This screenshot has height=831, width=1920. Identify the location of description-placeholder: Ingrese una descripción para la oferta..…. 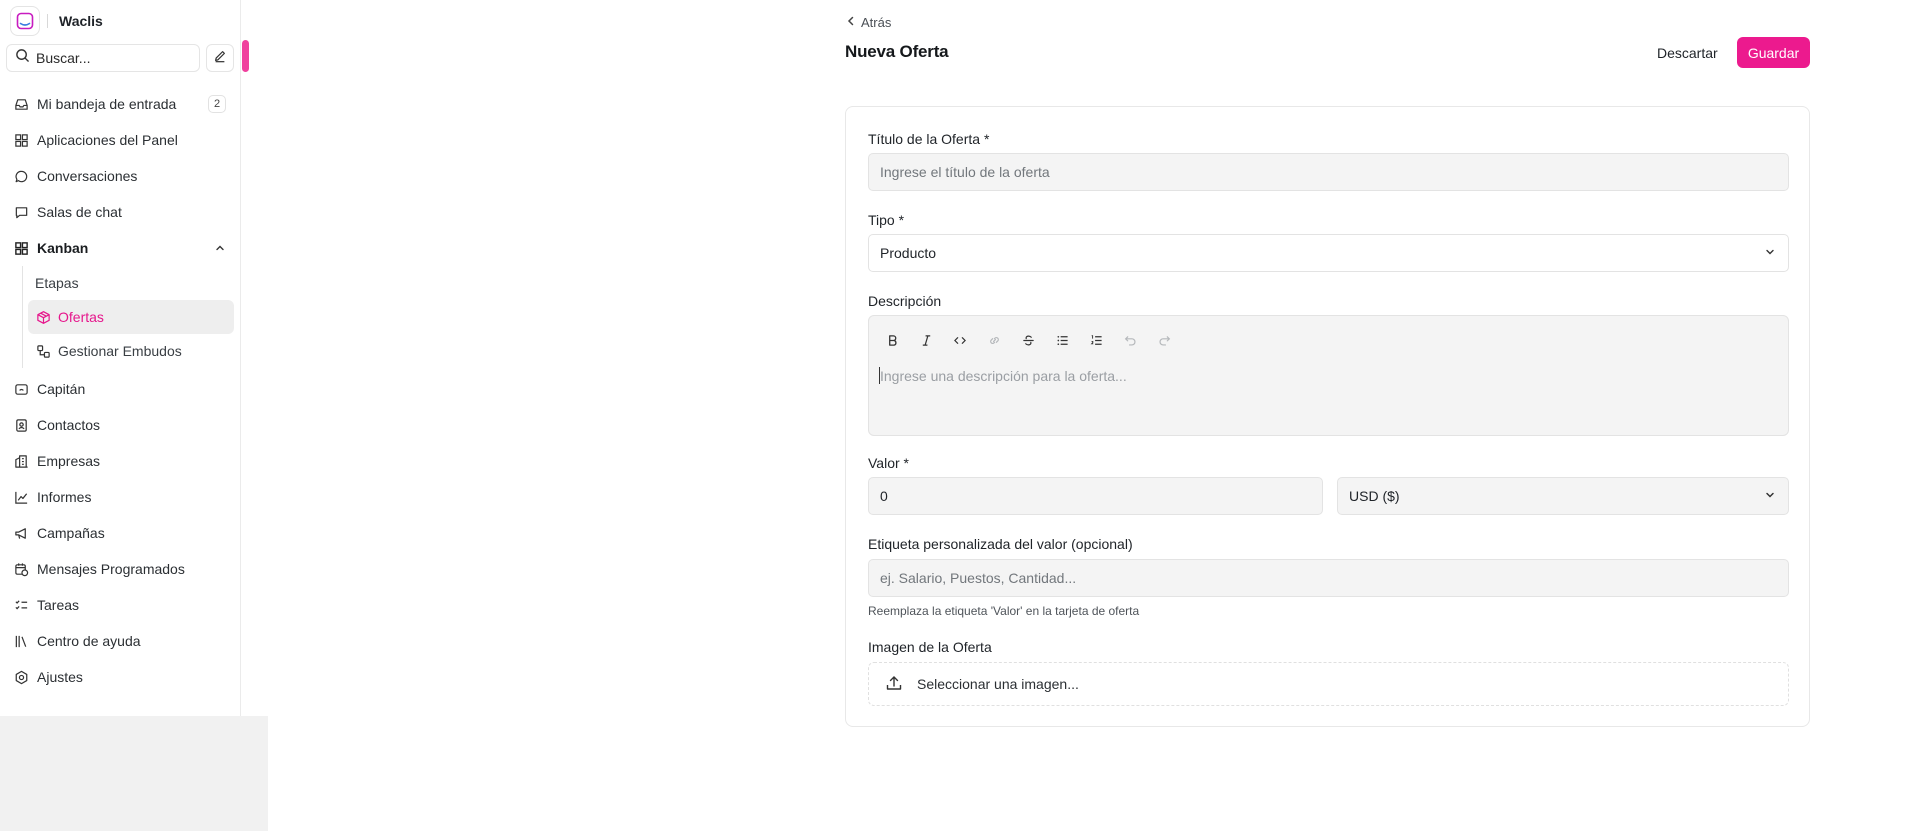
(1003, 376).